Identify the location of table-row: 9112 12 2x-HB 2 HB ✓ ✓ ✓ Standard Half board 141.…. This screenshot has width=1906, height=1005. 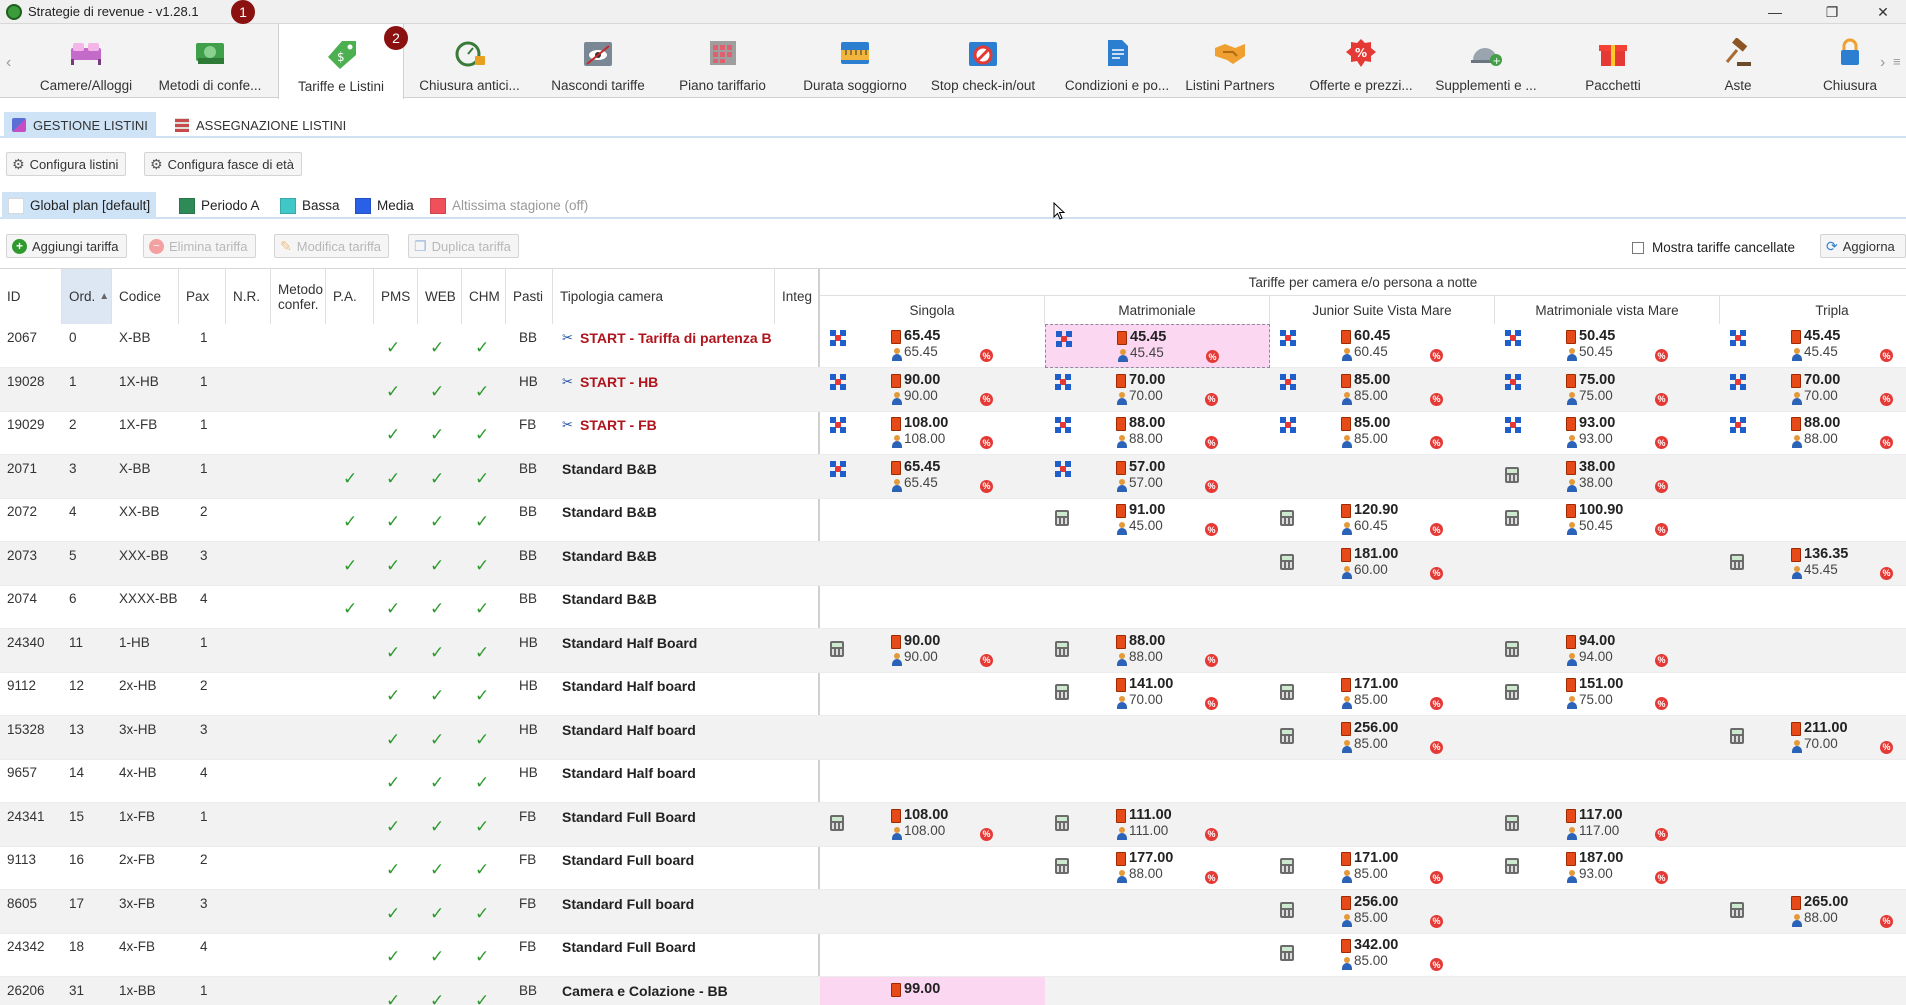
(953, 694).